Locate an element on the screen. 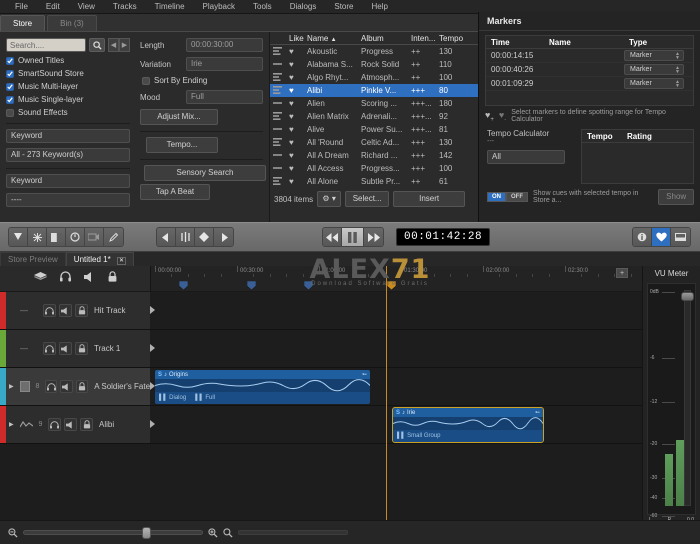 This screenshot has width=700, height=544. show-button: Show is located at coordinates (676, 197).